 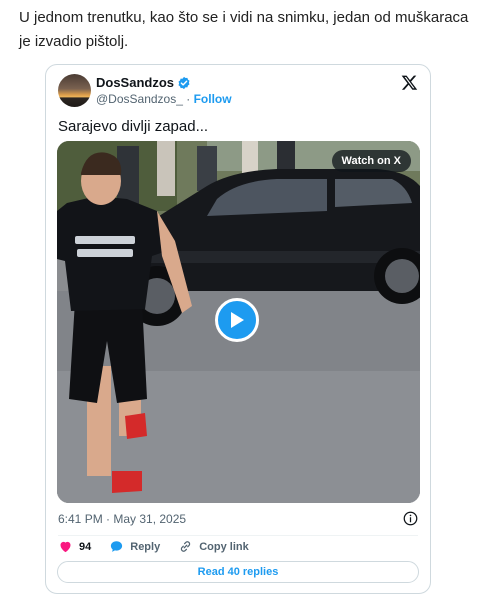 What do you see at coordinates (224, 546) in the screenshot?
I see `copy-link-label: Copy link` at bounding box center [224, 546].